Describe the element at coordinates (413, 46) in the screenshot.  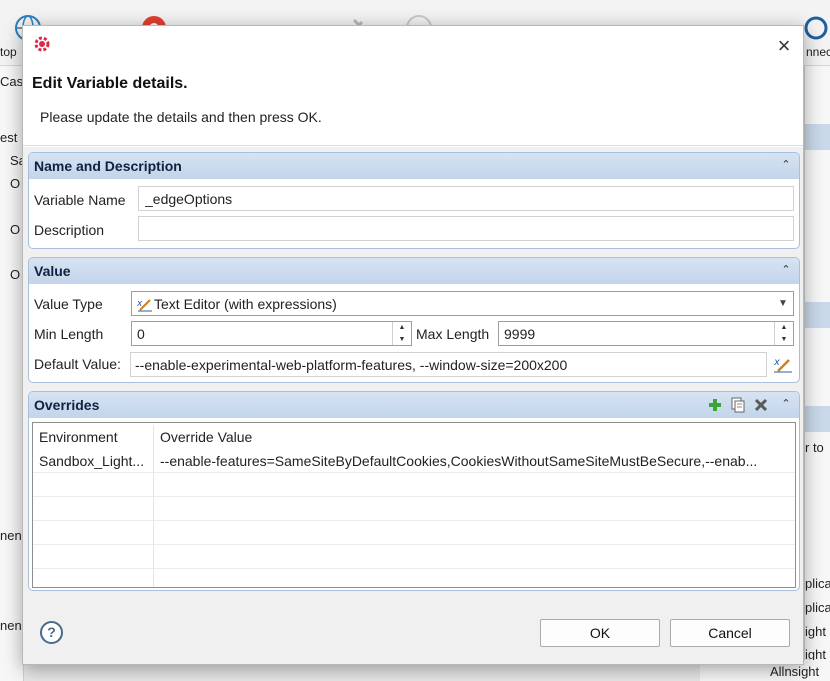
I see `dialog-titlebar: ×` at that location.